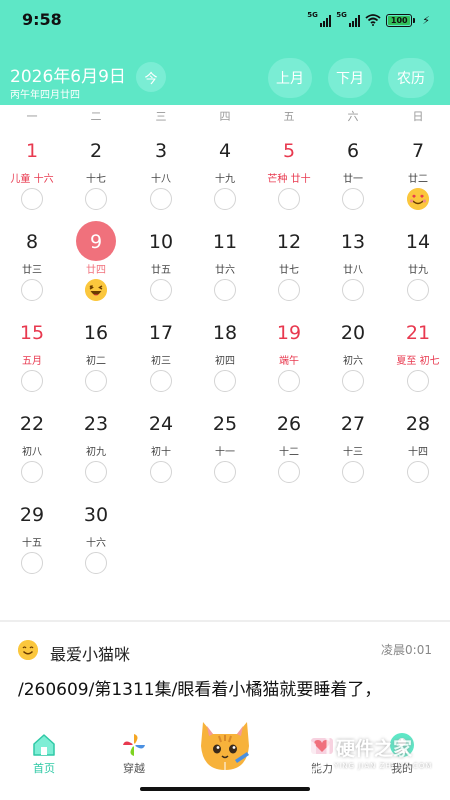 The image size is (450, 800). What do you see at coordinates (134, 744) in the screenshot?
I see `nav-travel-tab: 穿越` at bounding box center [134, 744].